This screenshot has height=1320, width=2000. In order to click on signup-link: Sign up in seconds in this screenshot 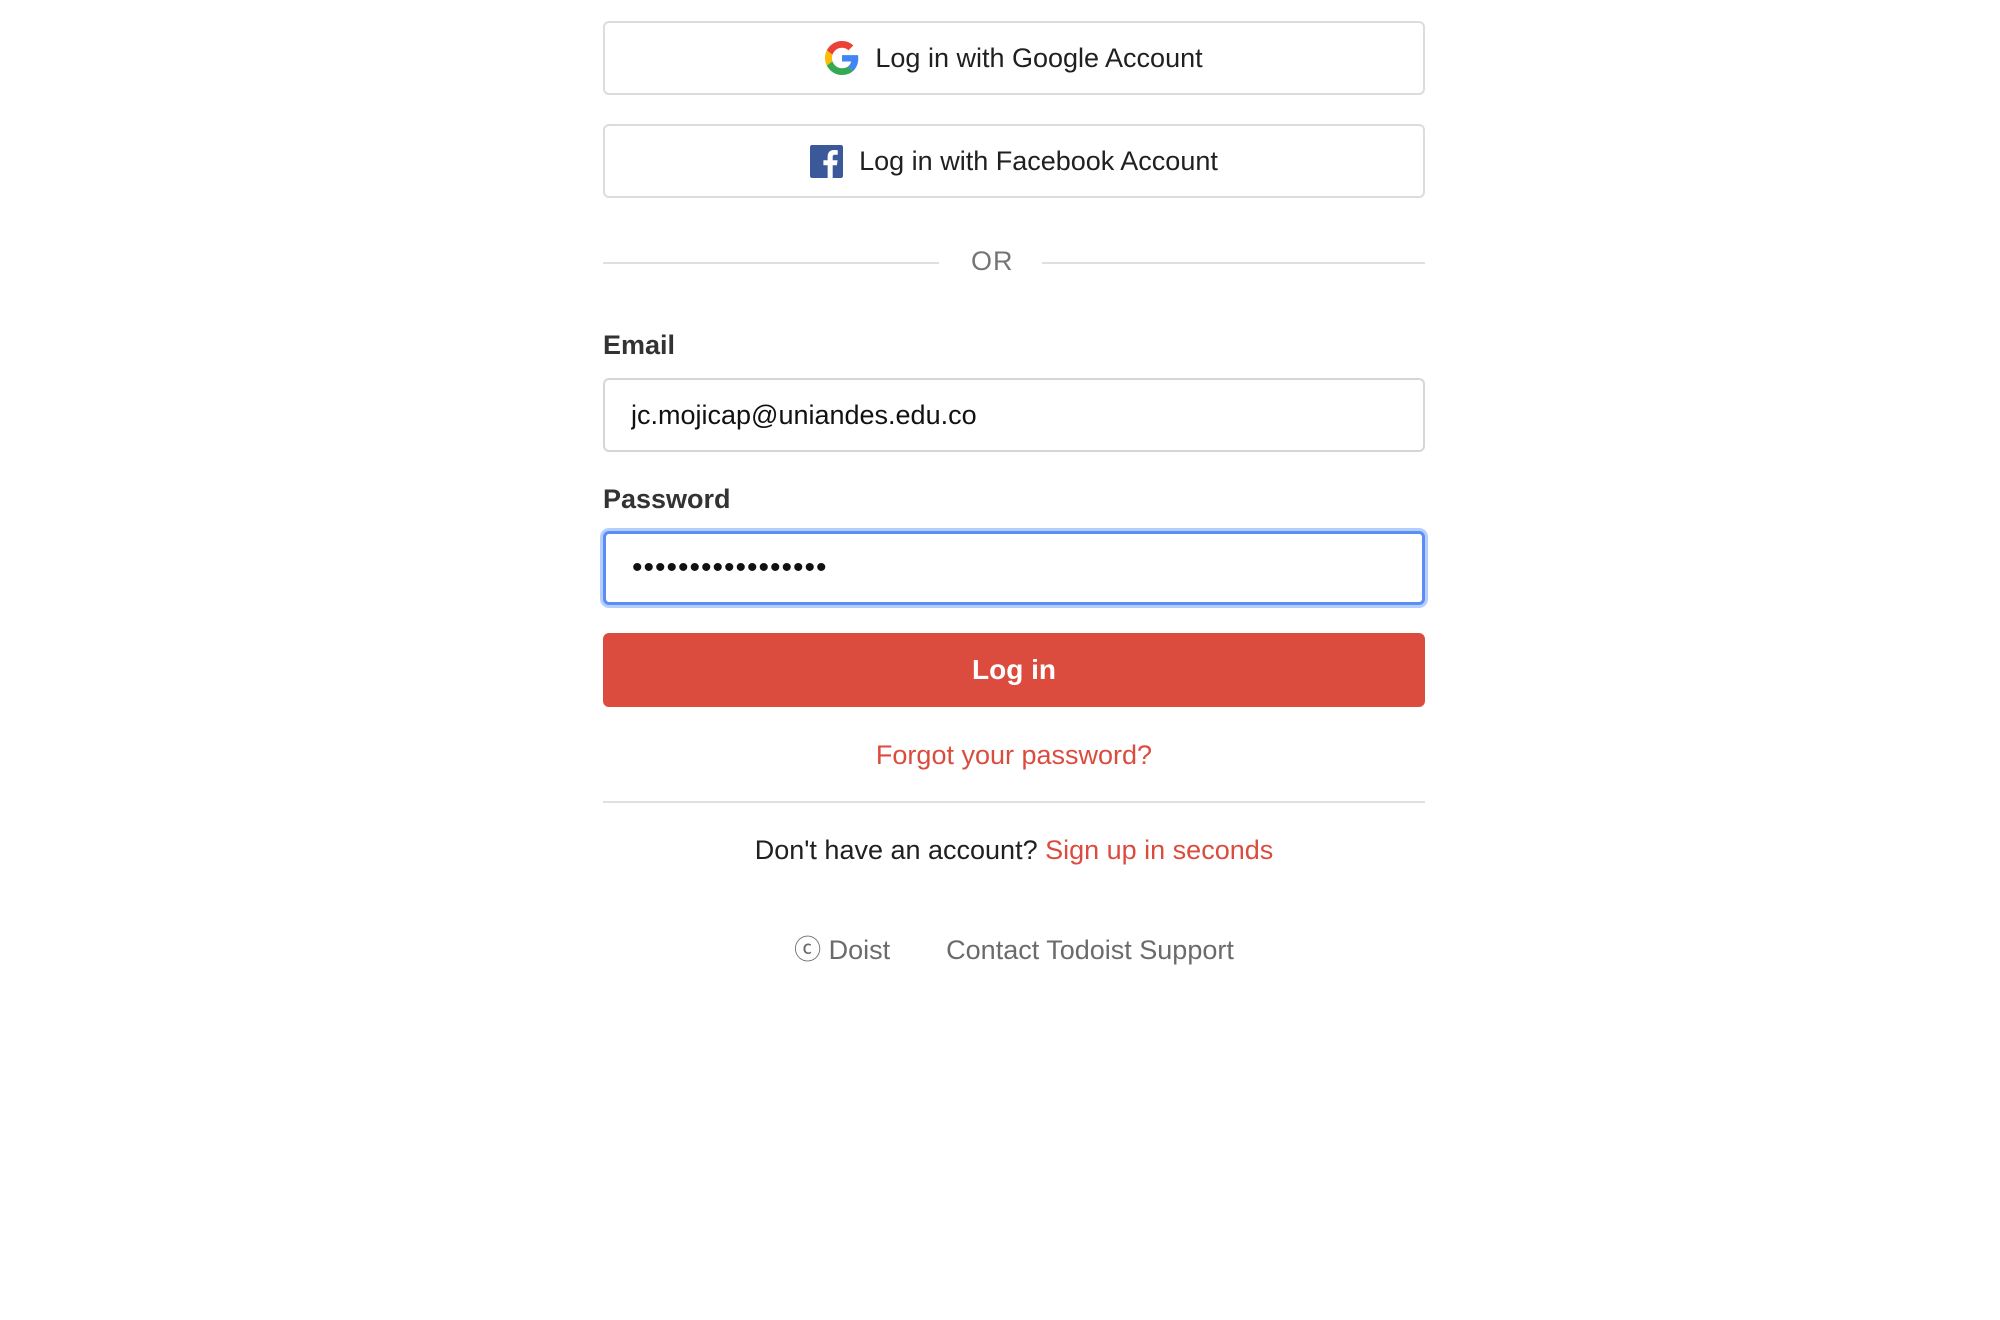, I will do `click(1159, 850)`.